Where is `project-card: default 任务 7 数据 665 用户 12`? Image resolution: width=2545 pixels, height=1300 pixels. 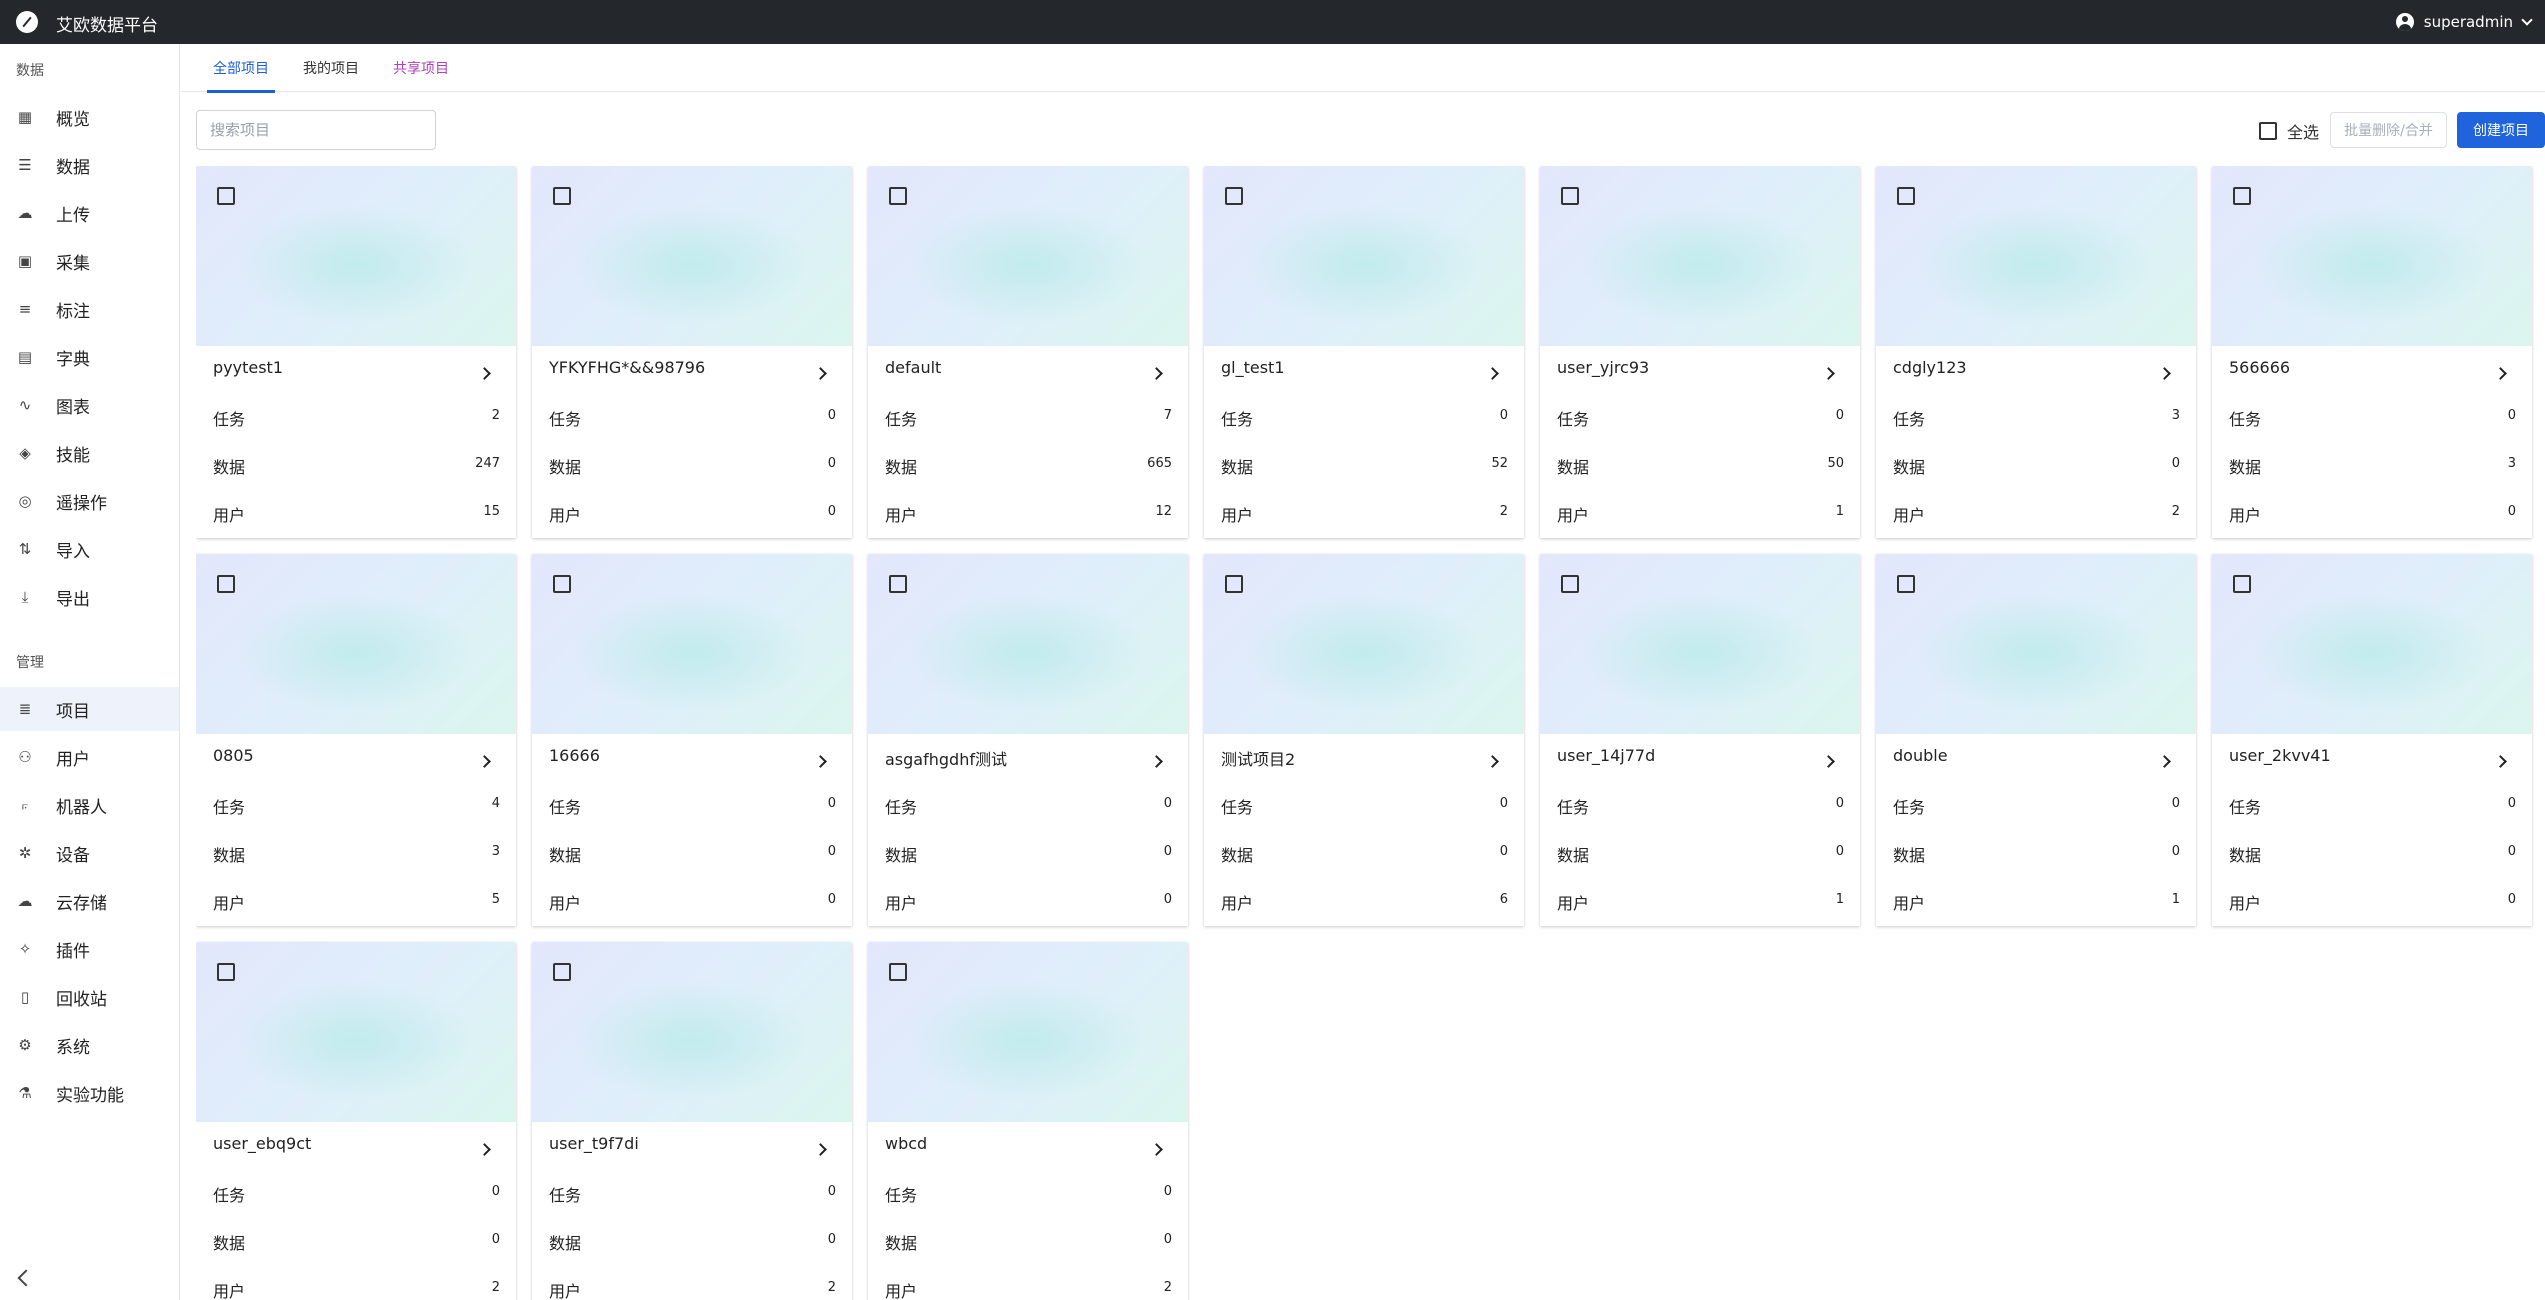
project-card: default 任务 7 数据 665 用户 12 is located at coordinates (1028, 352).